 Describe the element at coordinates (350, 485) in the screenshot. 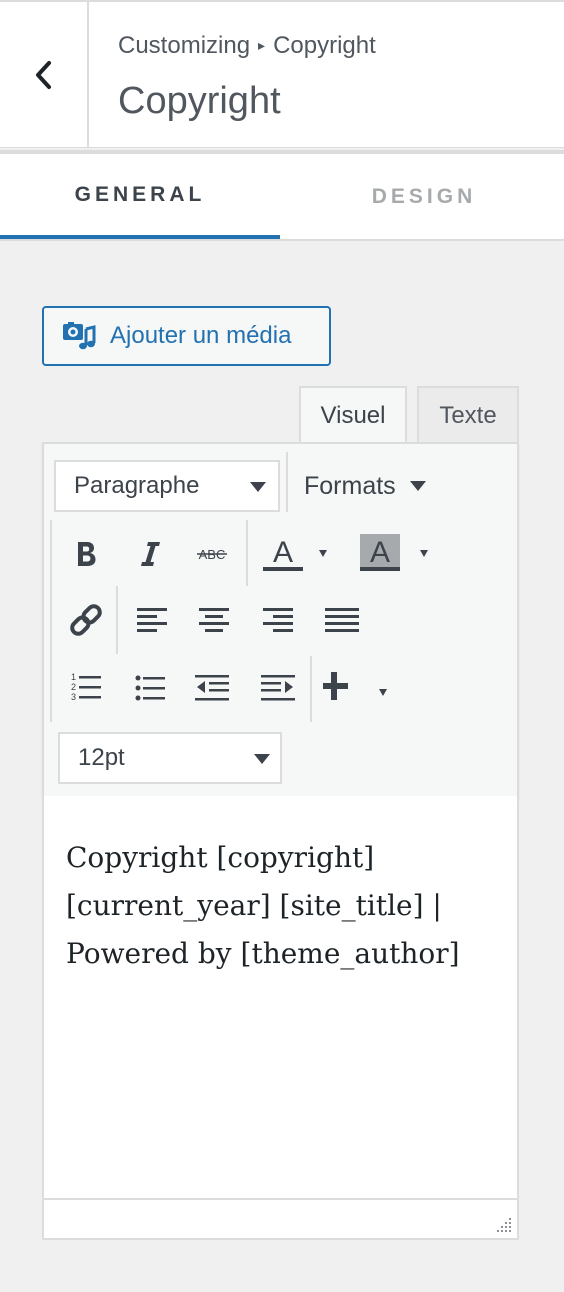

I see `formats-label: Formats` at that location.